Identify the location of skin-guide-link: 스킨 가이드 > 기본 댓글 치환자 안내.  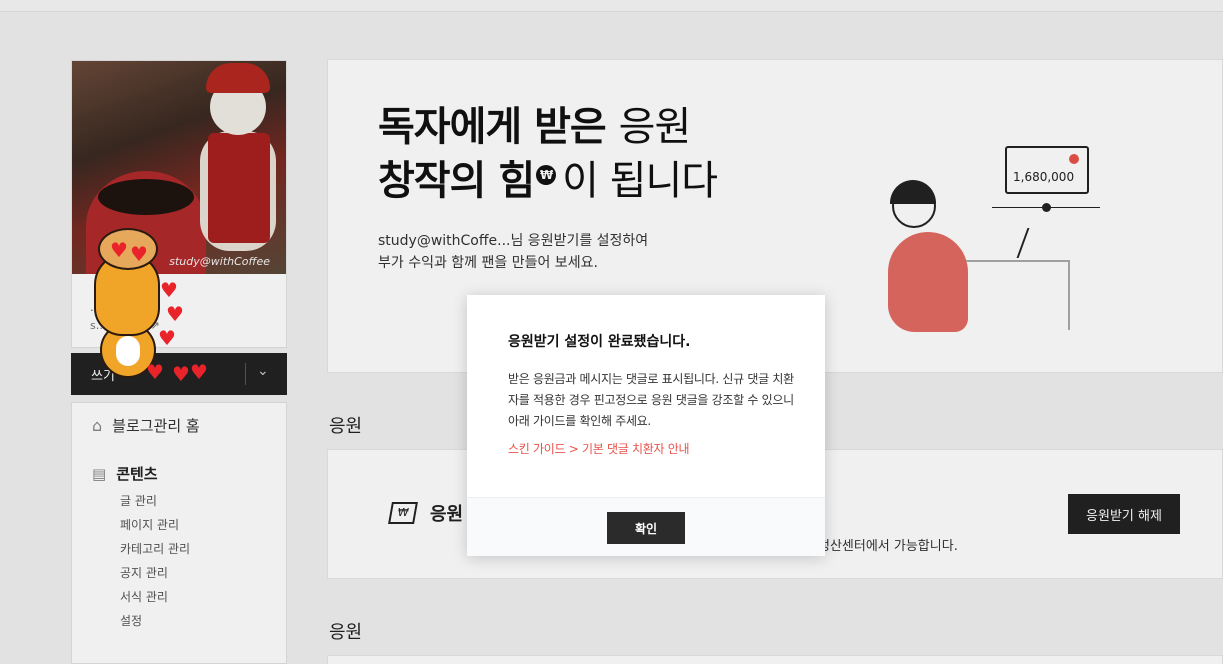
(599, 448).